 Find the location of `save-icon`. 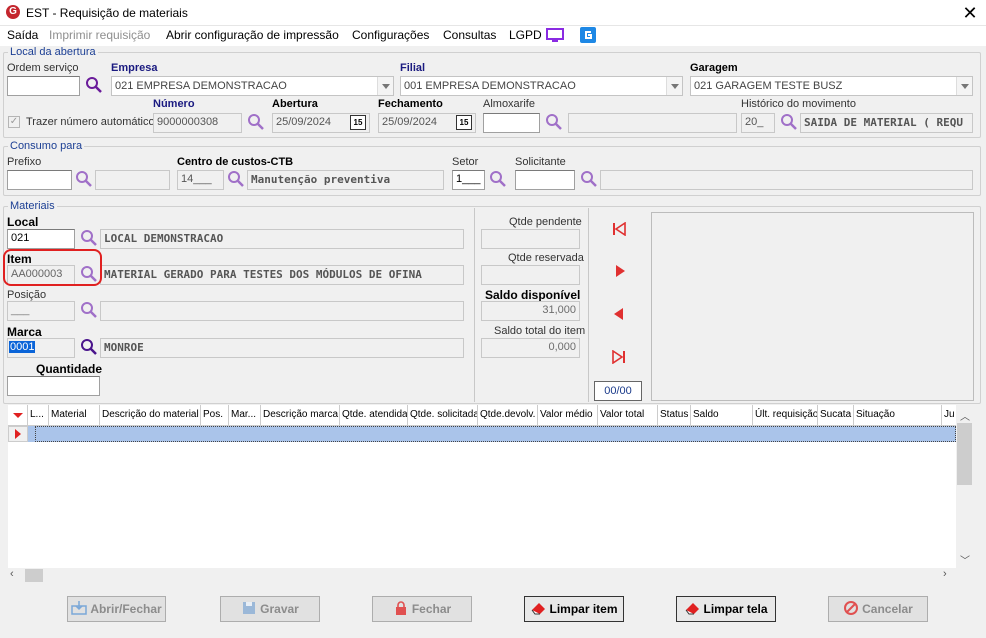

save-icon is located at coordinates (249, 606).